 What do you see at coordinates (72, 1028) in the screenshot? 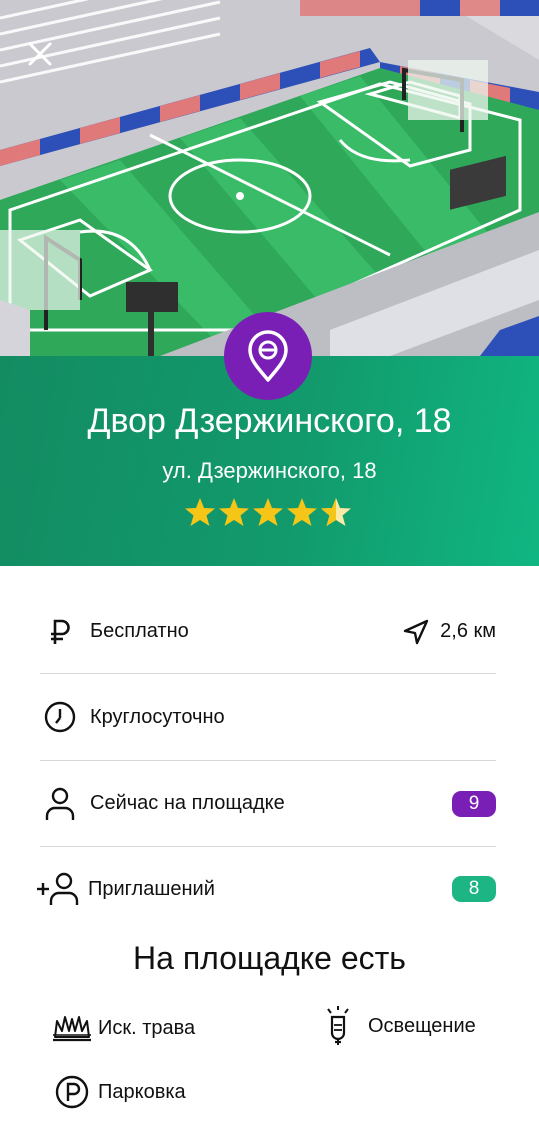
I see `grass-icon` at bounding box center [72, 1028].